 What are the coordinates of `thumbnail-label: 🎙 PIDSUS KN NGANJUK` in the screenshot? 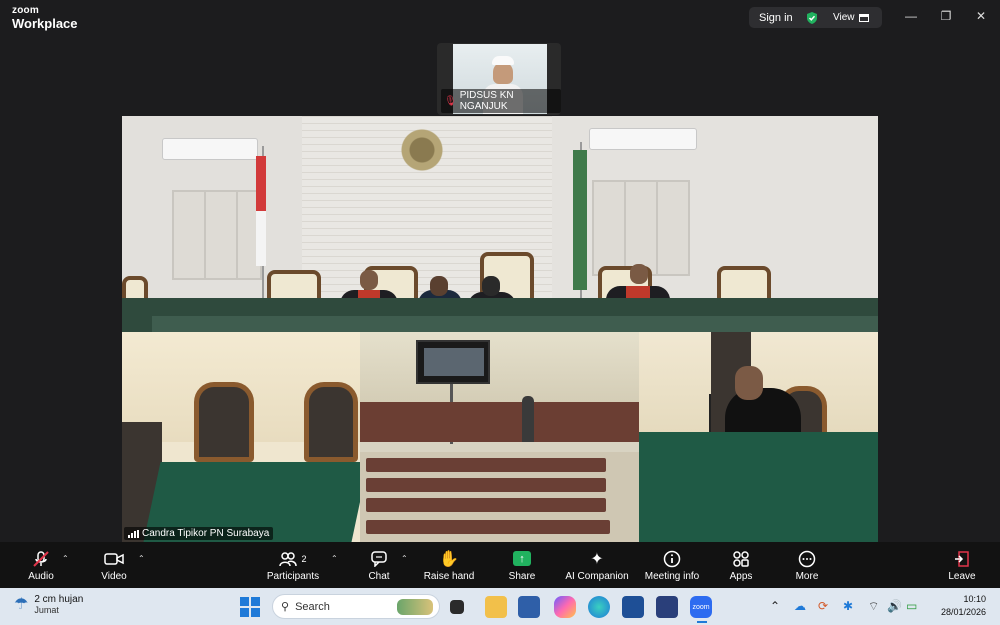 It's located at (501, 101).